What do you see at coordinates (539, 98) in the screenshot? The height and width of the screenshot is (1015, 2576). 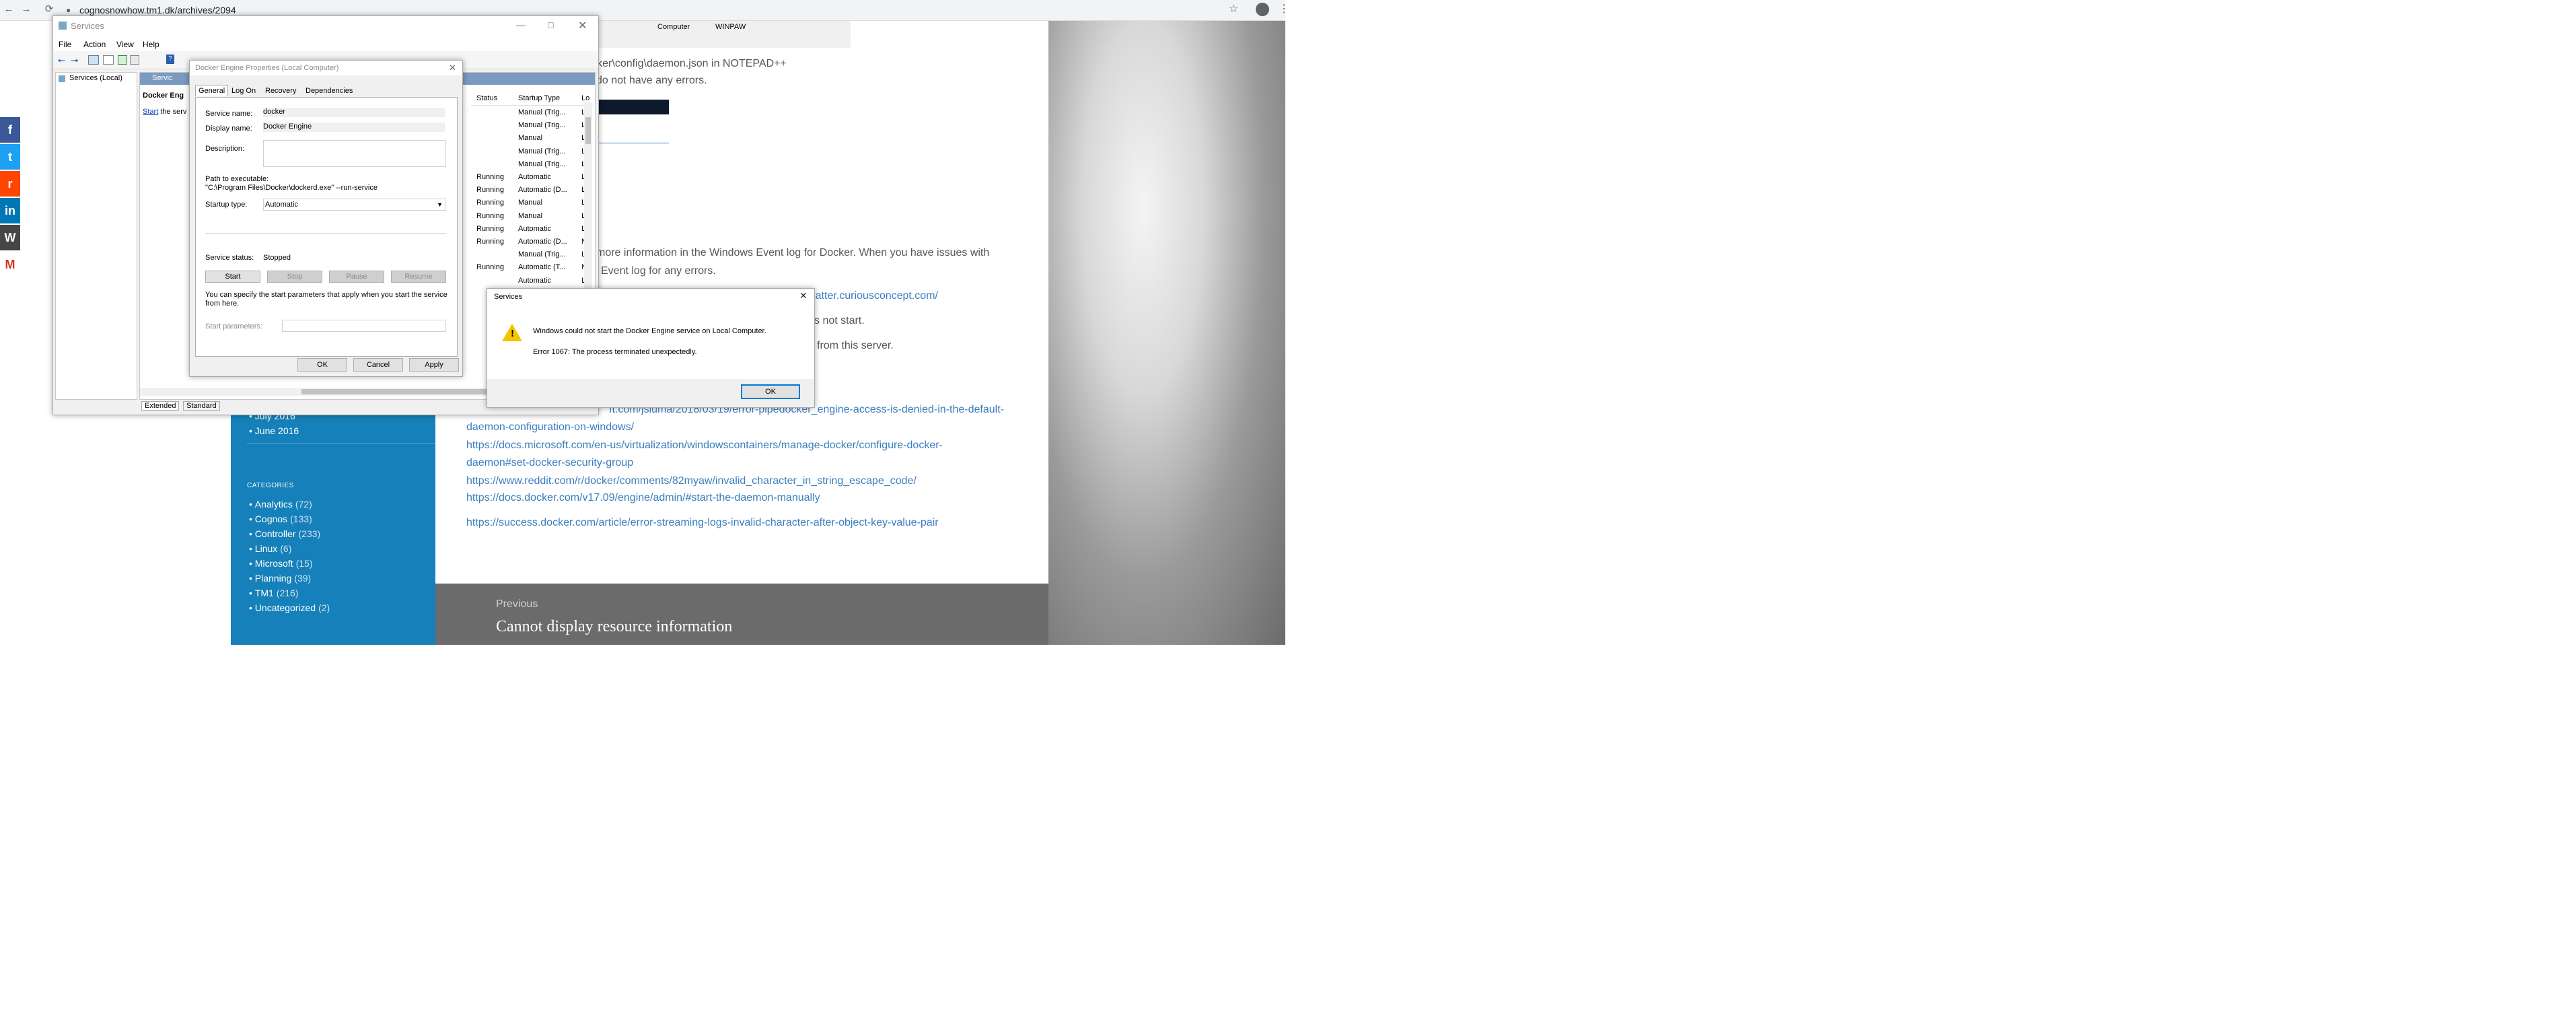 I see `column-startup-type: Startup Type` at bounding box center [539, 98].